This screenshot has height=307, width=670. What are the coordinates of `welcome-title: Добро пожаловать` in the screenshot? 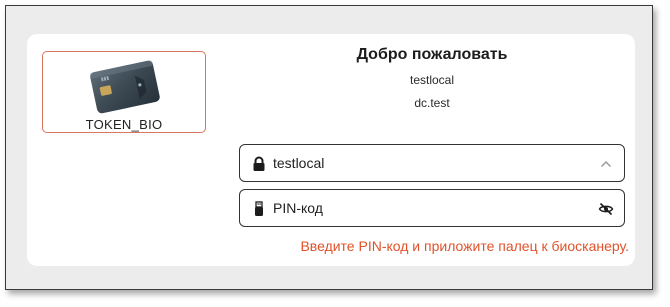 It's located at (432, 54).